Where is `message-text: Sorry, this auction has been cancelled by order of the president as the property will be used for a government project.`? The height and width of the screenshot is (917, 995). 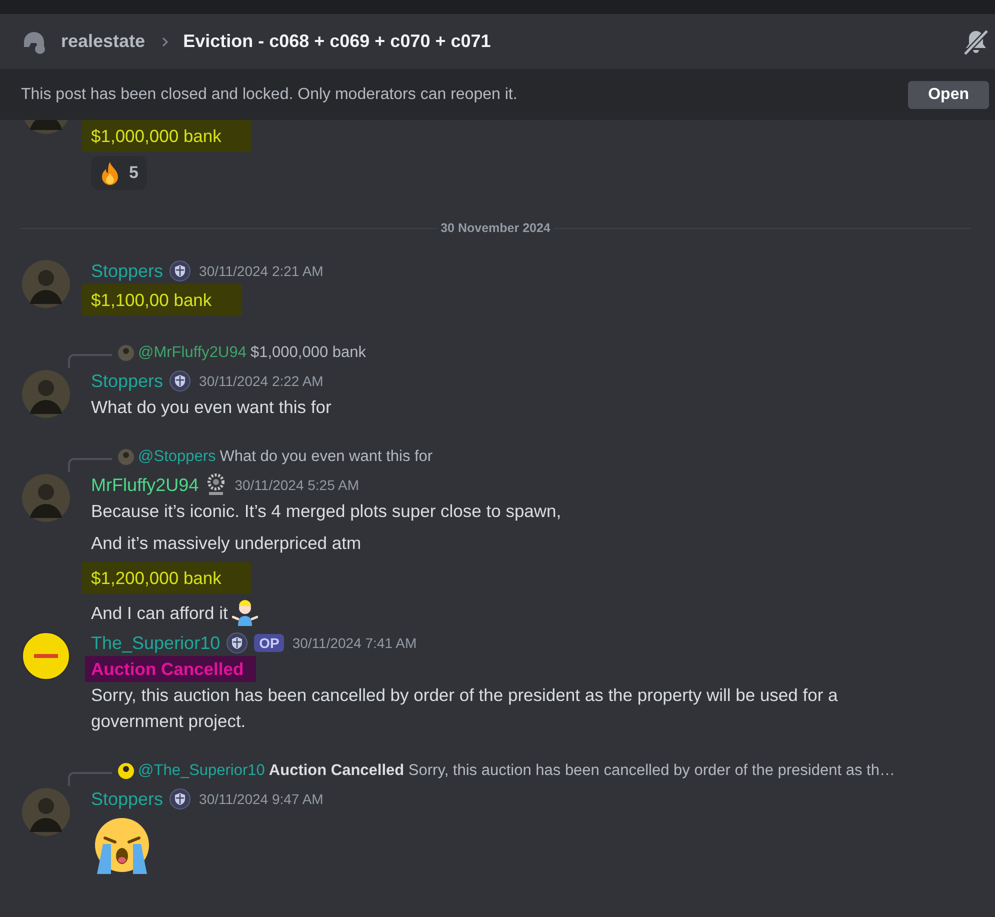 message-text: Sorry, this auction has been cancelled by order of the president as the property will be used for a government project. is located at coordinates (465, 708).